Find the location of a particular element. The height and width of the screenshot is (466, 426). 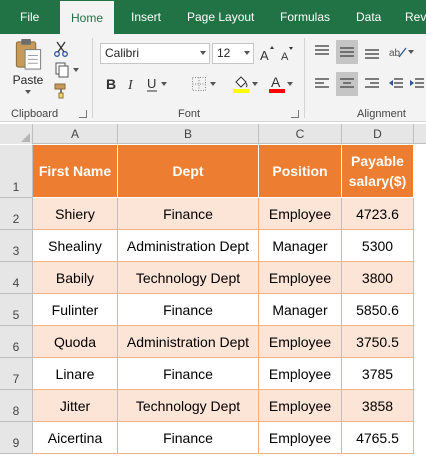

decrease-font-icon: A is located at coordinates (287, 54).